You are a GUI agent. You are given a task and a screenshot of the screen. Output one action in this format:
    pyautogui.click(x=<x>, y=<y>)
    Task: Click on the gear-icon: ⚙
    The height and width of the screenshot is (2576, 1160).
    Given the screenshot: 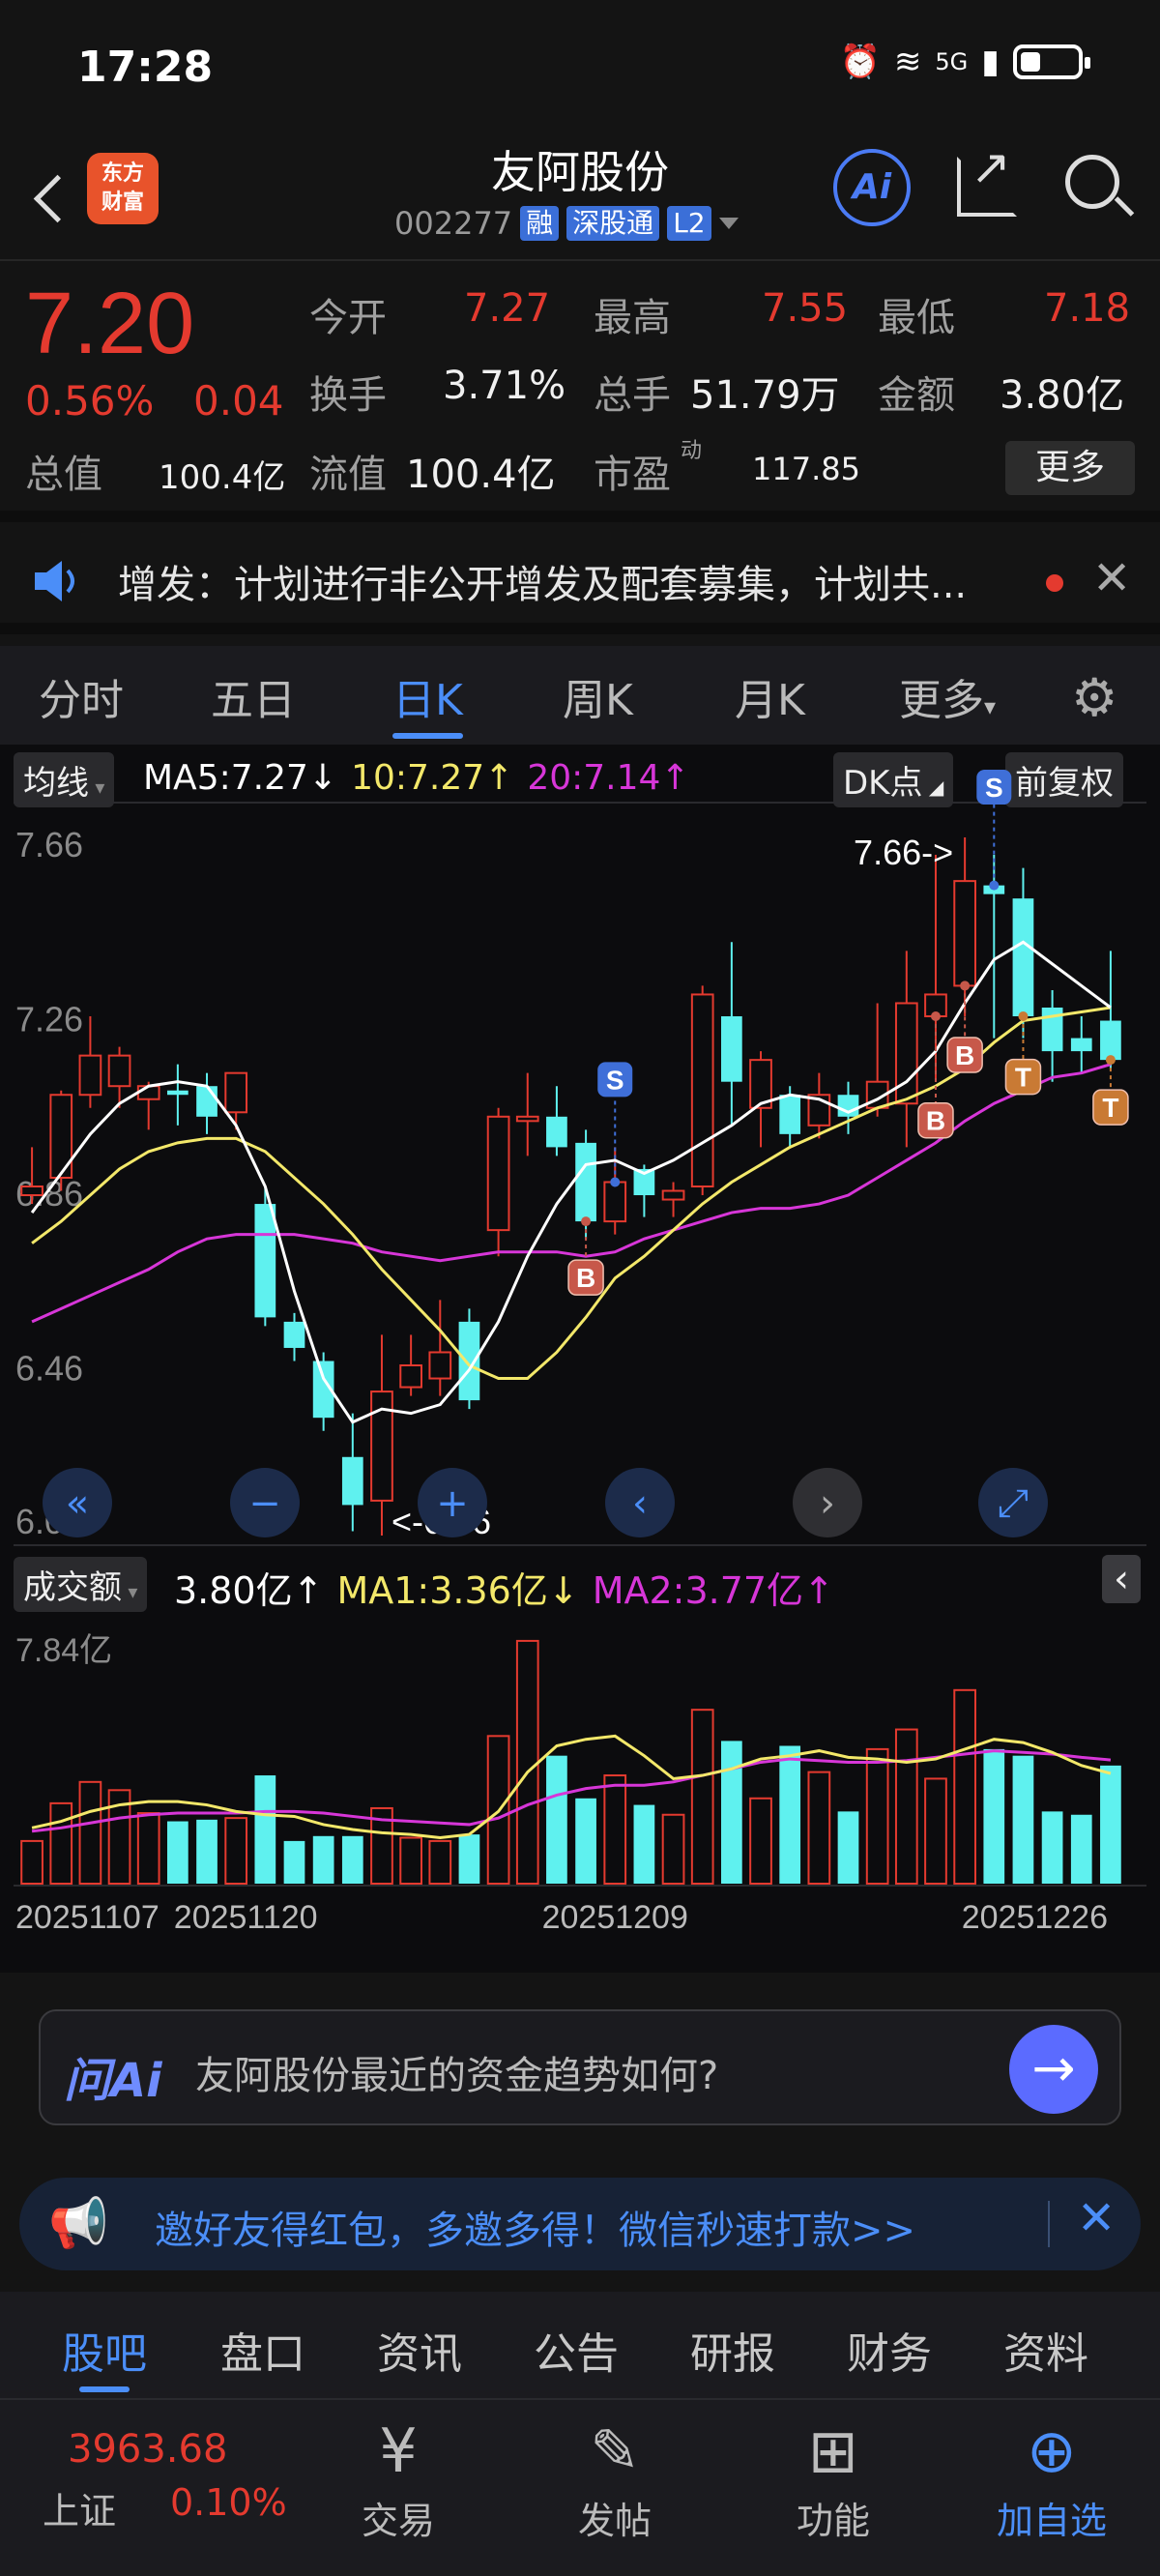 What is the action you would take?
    pyautogui.click(x=1094, y=697)
    